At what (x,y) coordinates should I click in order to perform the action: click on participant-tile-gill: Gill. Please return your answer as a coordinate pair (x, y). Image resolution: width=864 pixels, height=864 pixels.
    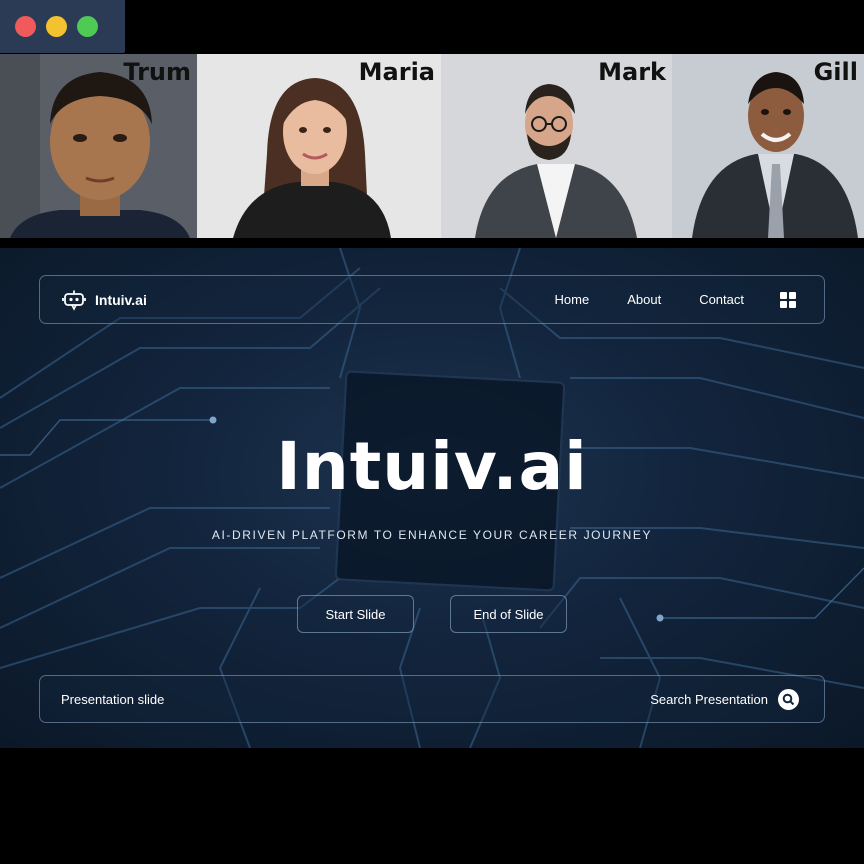
    Looking at the image, I should click on (768, 146).